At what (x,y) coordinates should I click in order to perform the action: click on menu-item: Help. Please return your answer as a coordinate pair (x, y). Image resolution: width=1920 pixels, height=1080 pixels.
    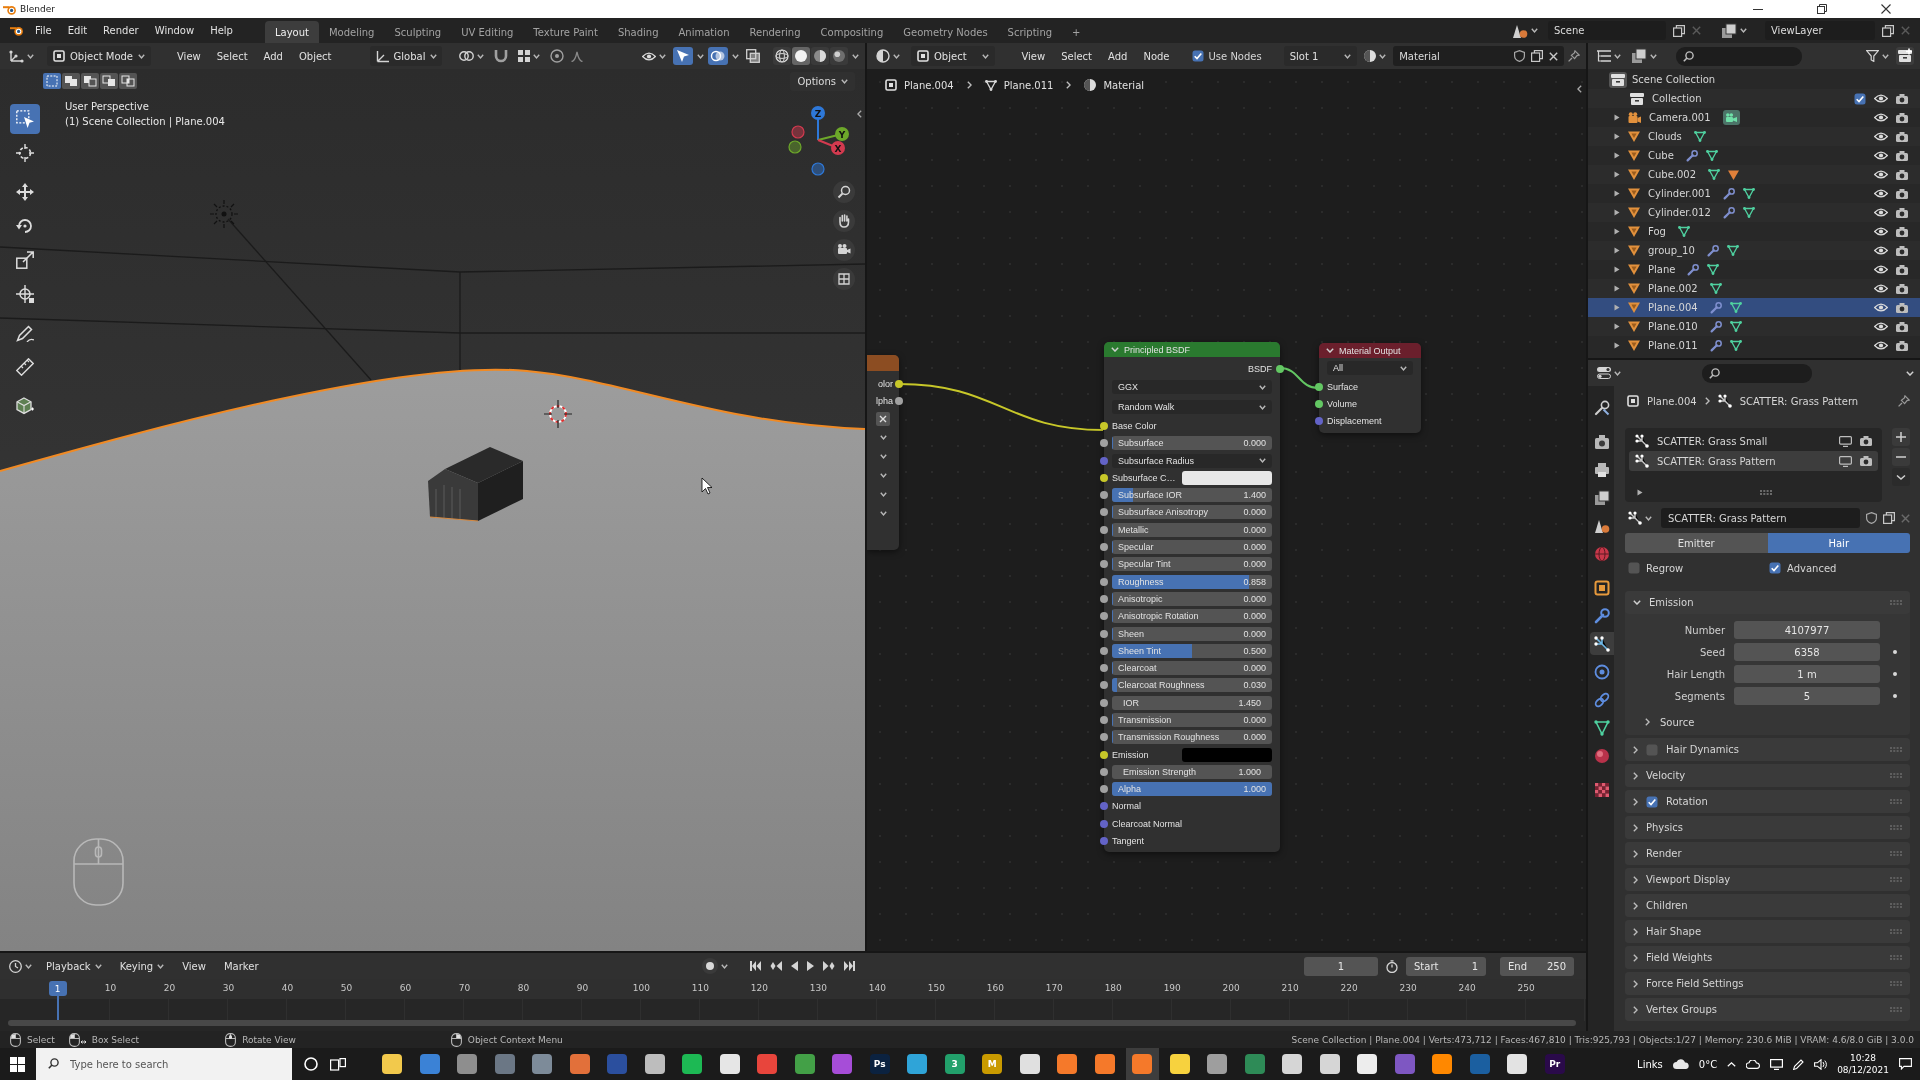
    Looking at the image, I should click on (221, 30).